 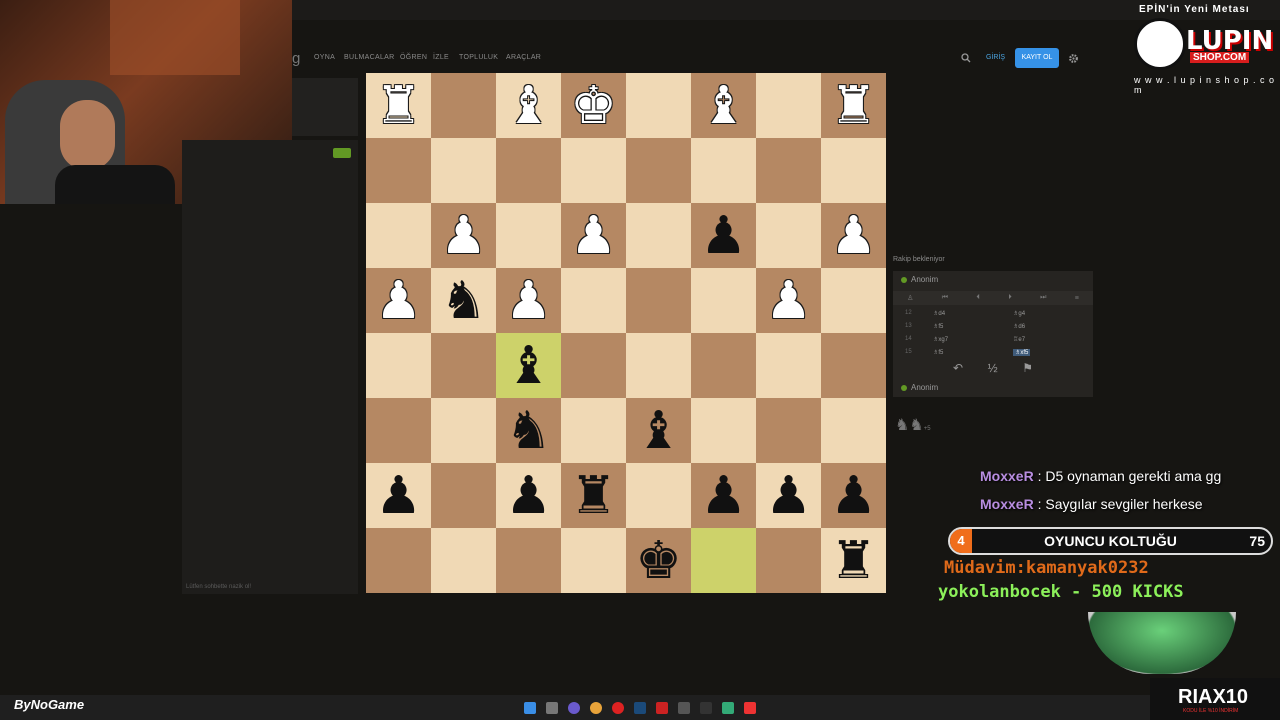 I want to click on next-move-icon: ⏵, so click(x=1010, y=298).